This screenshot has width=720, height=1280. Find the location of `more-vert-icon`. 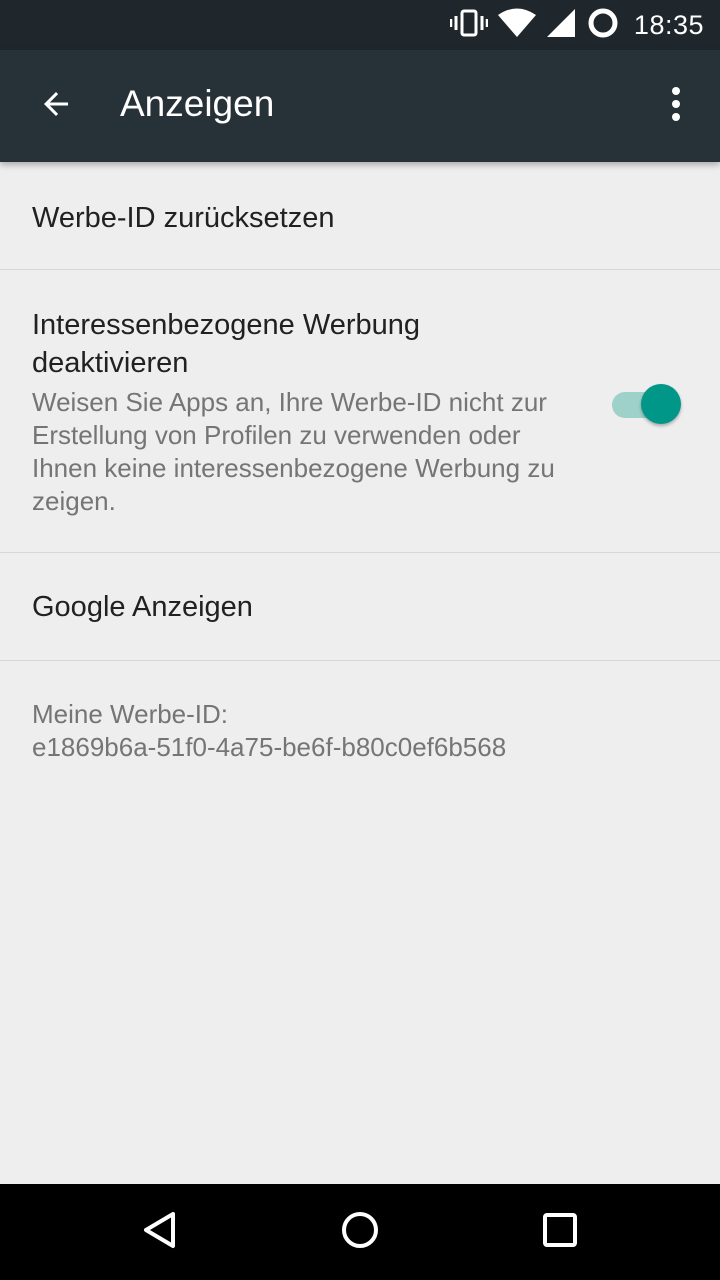

more-vert-icon is located at coordinates (676, 106).